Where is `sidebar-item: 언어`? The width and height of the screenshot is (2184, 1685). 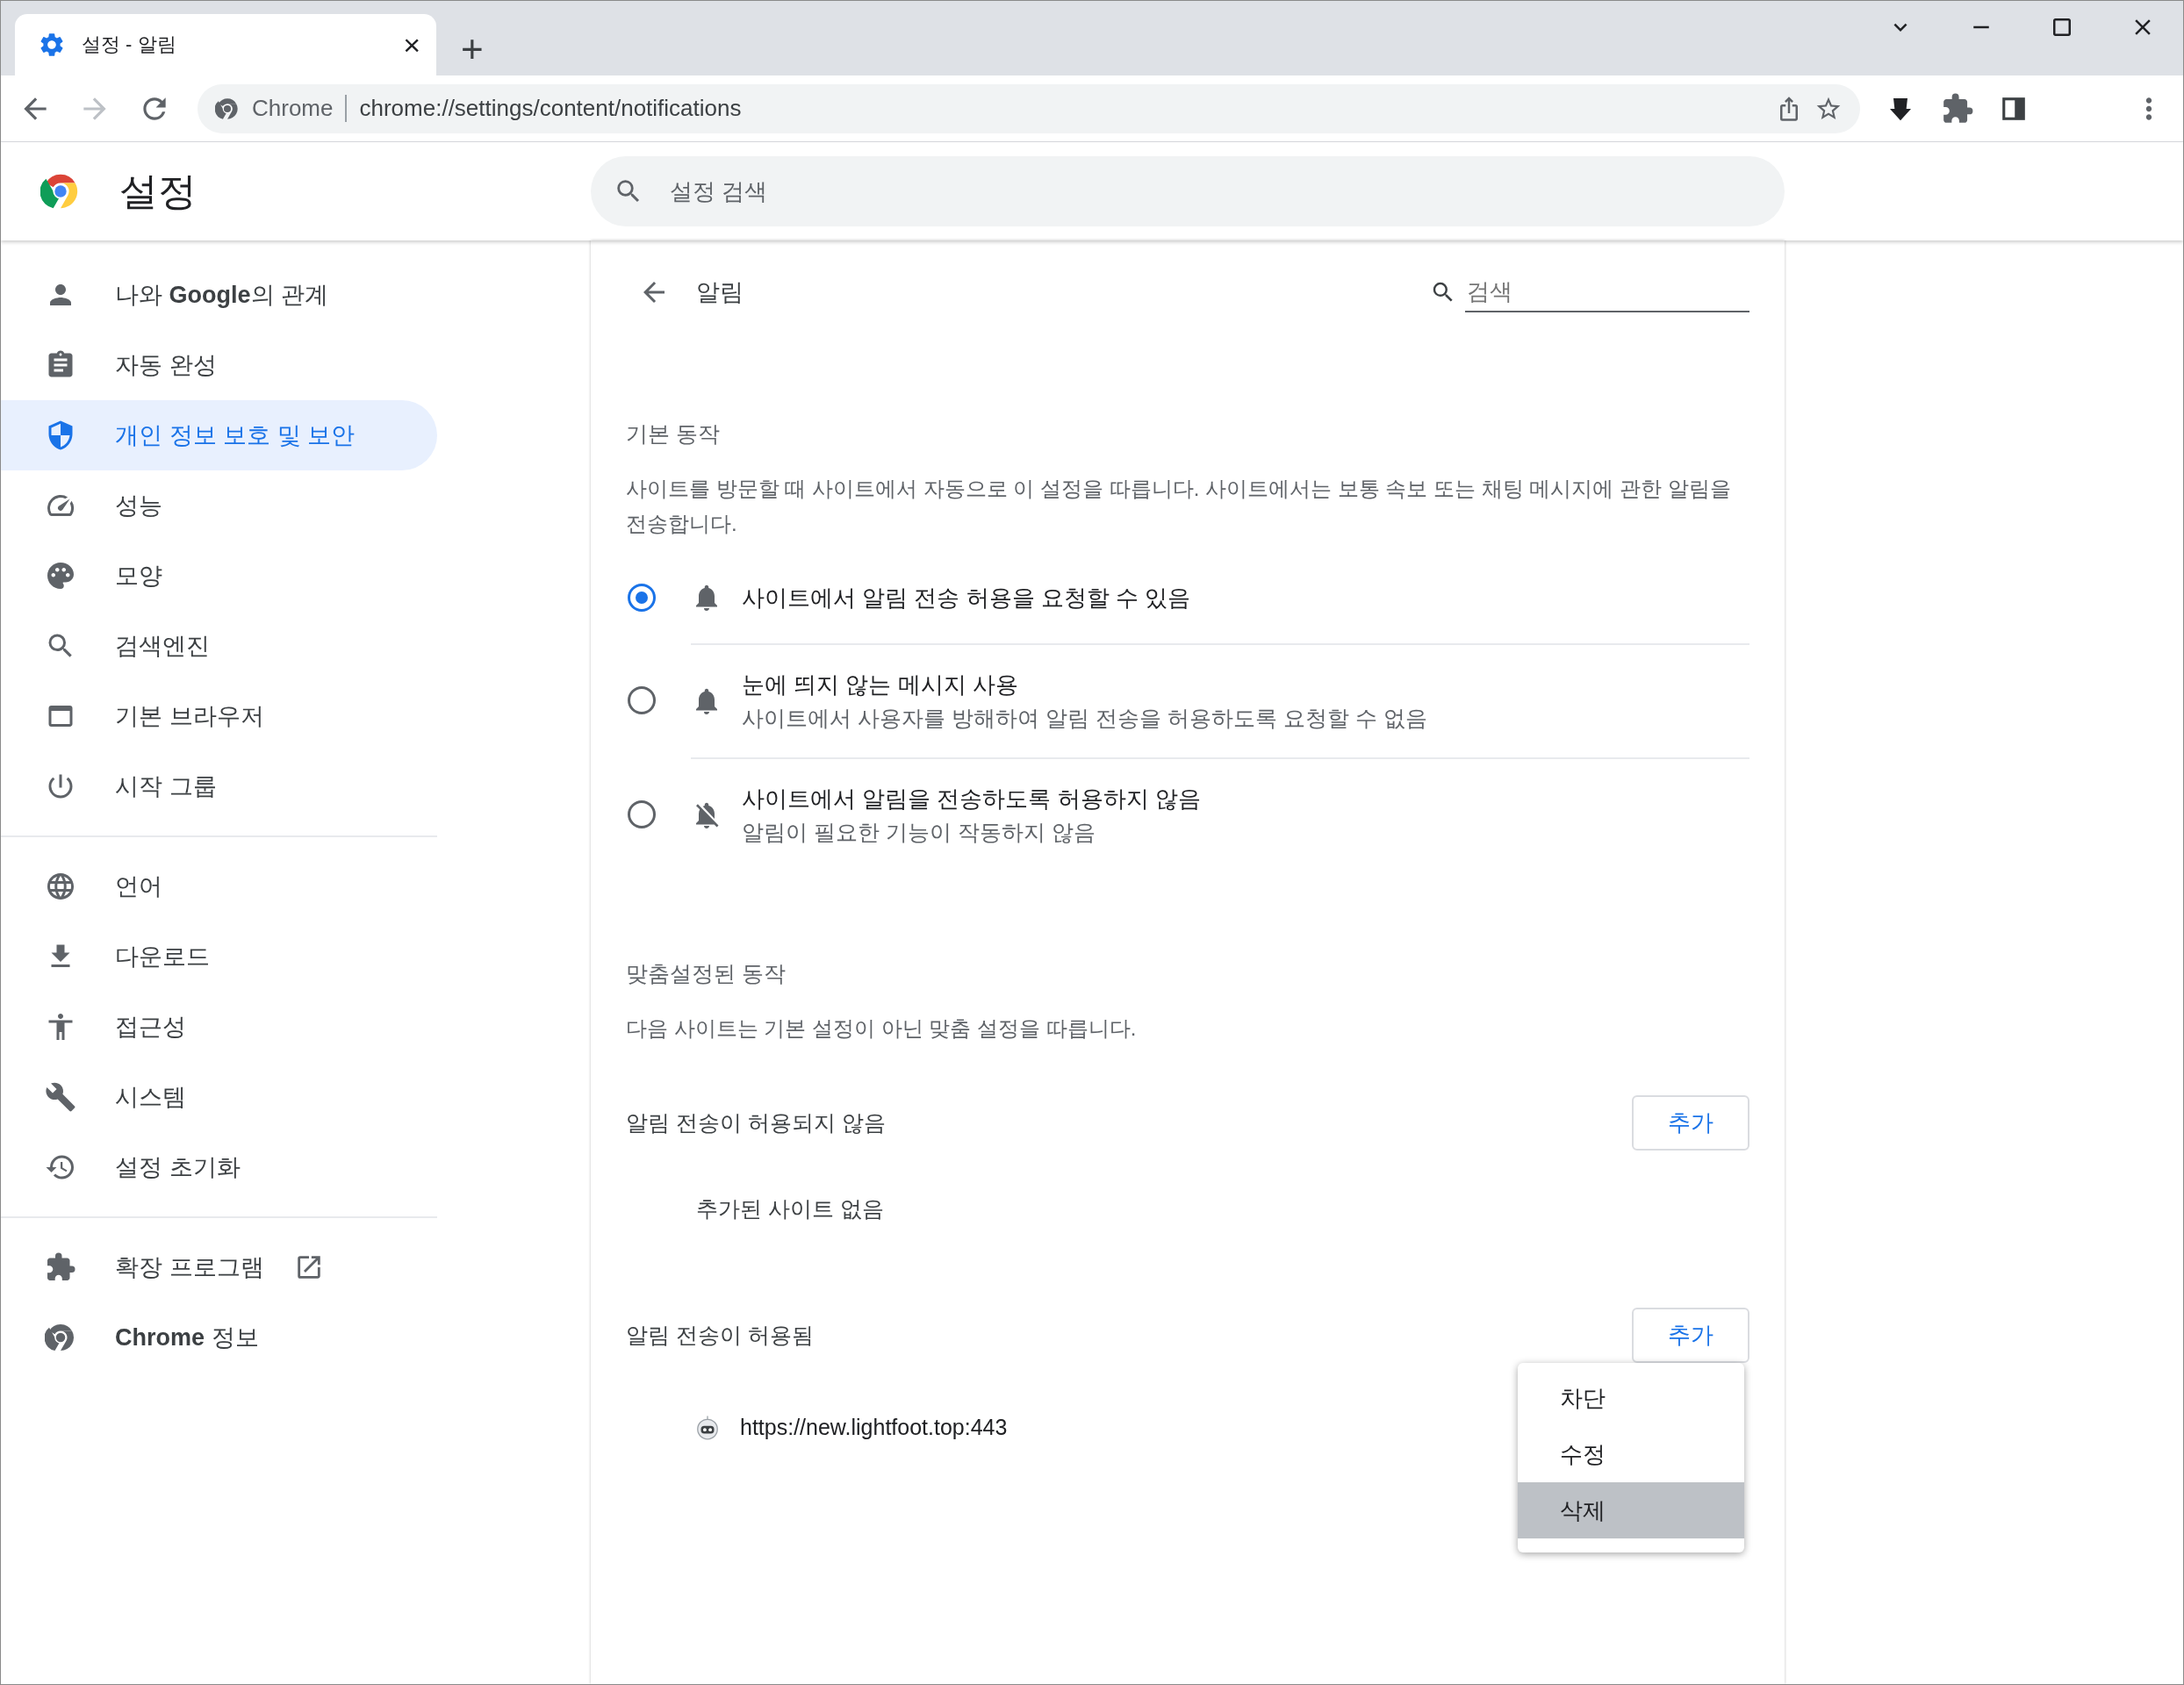 sidebar-item: 언어 is located at coordinates (219, 886).